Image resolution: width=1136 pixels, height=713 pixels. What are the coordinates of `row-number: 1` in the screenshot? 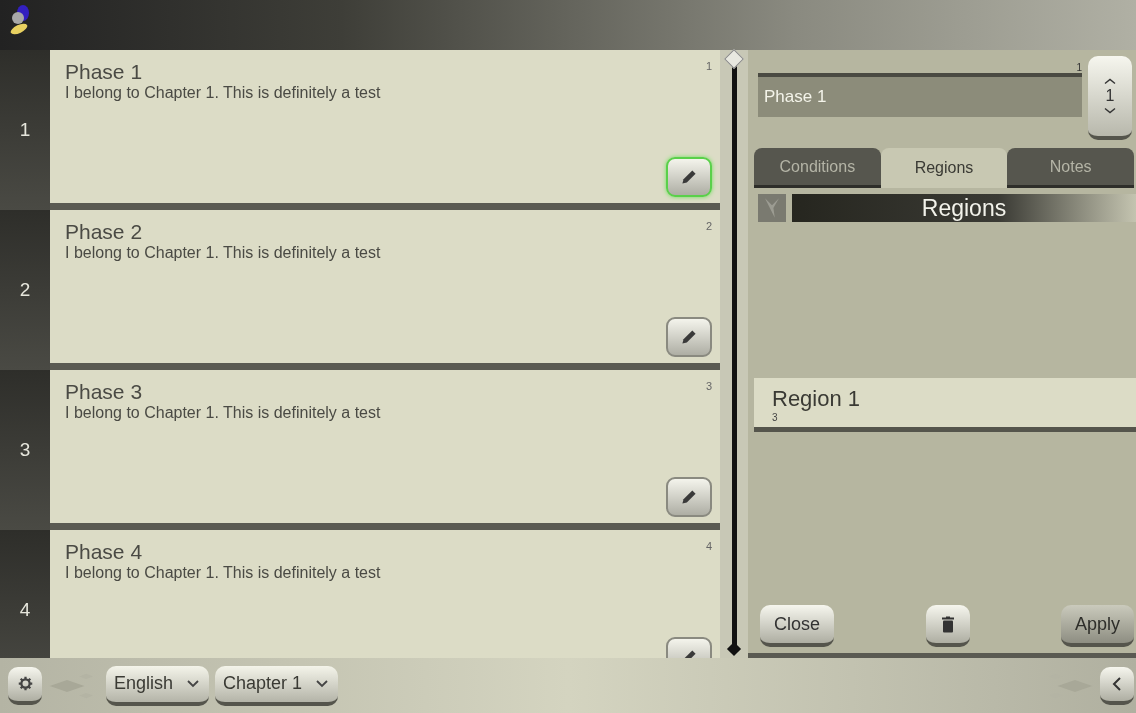 It's located at (25, 130).